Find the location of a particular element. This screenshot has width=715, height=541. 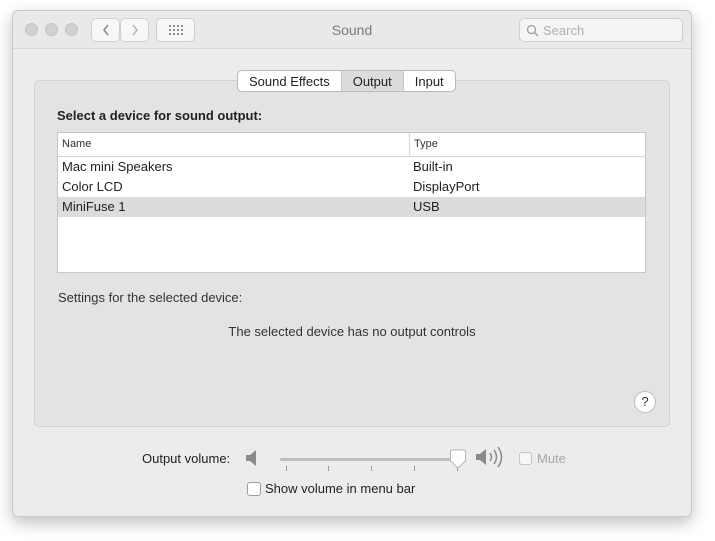

column-header-type: Type is located at coordinates (426, 144).